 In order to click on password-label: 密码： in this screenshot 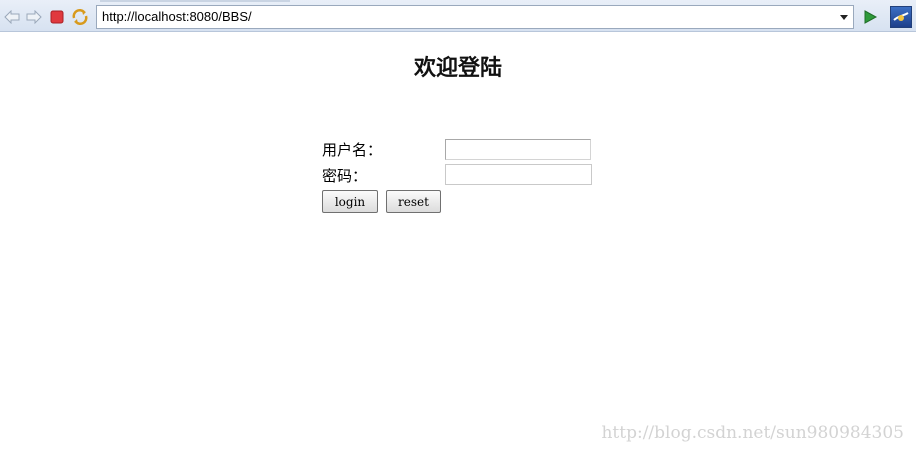, I will do `click(345, 176)`.